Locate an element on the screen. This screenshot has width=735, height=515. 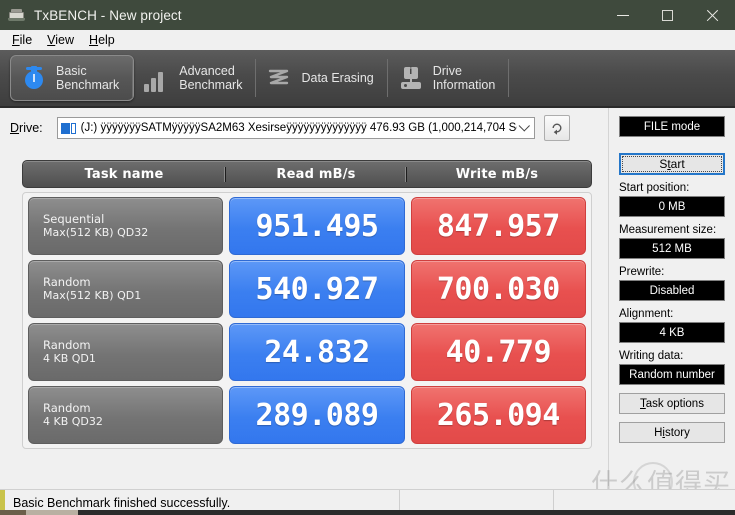
history-button: History is located at coordinates (672, 432).